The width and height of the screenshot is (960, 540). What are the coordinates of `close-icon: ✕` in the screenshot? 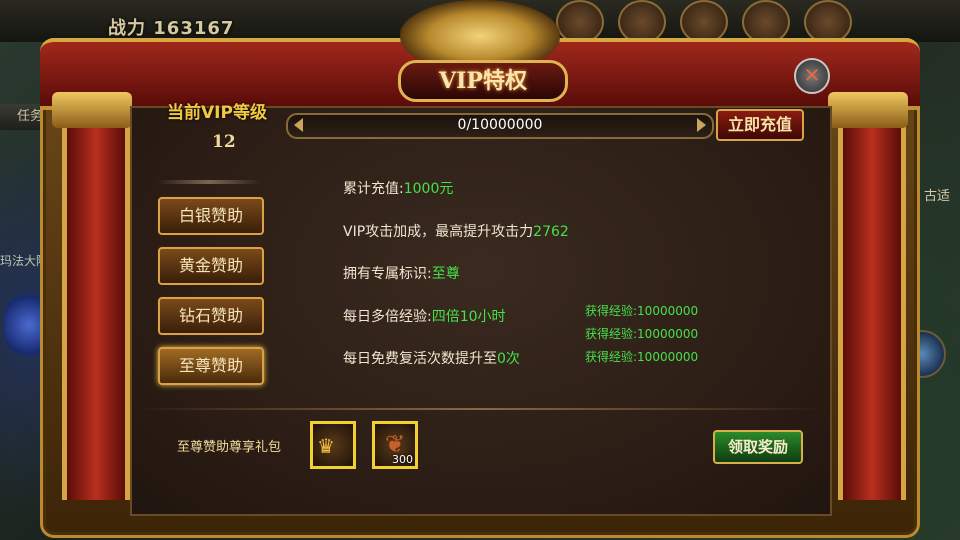 It's located at (812, 75).